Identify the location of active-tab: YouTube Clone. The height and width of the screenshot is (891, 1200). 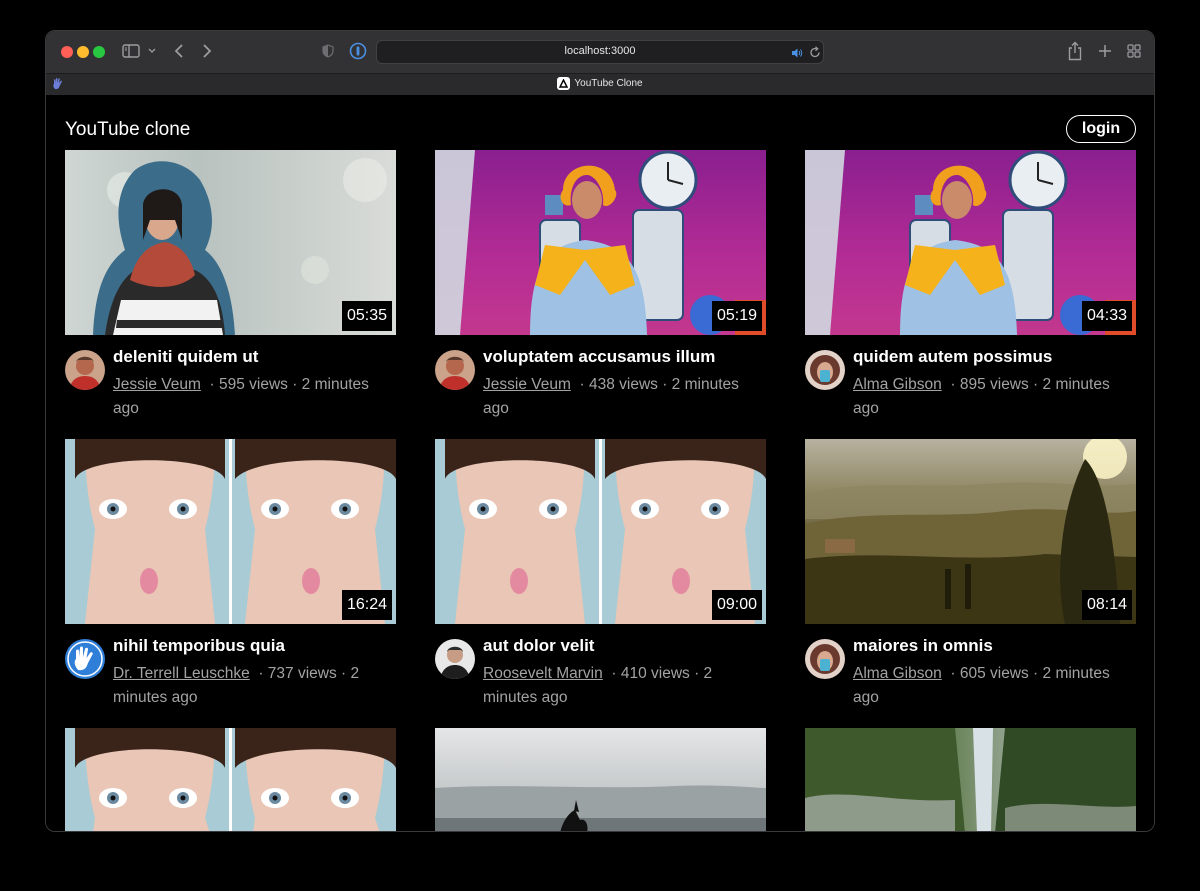
(600, 83).